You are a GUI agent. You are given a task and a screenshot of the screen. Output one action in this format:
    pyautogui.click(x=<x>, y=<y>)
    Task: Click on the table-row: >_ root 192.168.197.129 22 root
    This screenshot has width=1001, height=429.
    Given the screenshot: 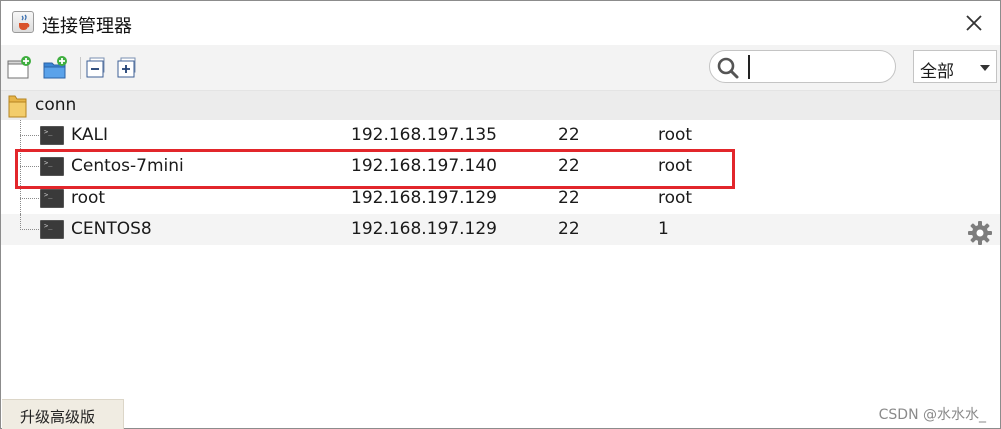 What is the action you would take?
    pyautogui.click(x=500, y=198)
    